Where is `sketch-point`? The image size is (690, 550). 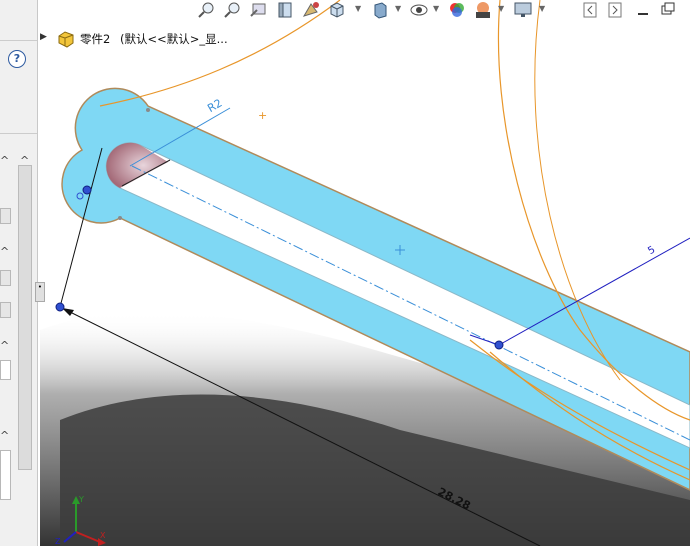 sketch-point is located at coordinates (499, 345).